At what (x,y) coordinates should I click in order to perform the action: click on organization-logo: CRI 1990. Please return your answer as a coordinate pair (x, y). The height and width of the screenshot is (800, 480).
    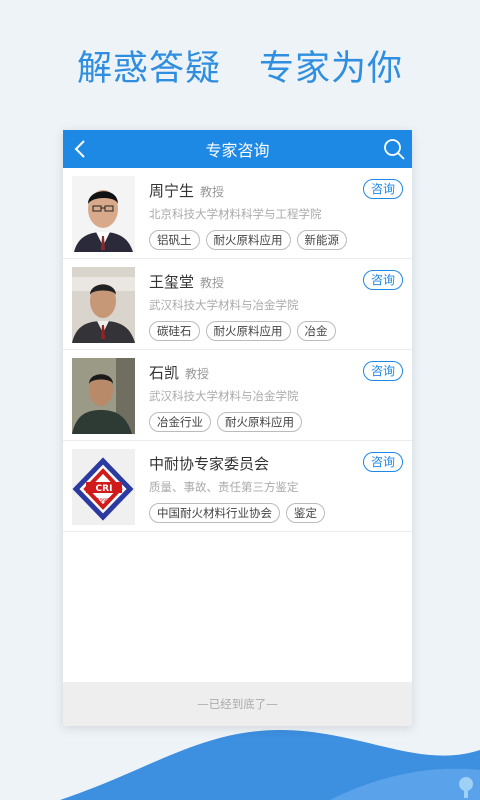
    Looking at the image, I should click on (103, 487).